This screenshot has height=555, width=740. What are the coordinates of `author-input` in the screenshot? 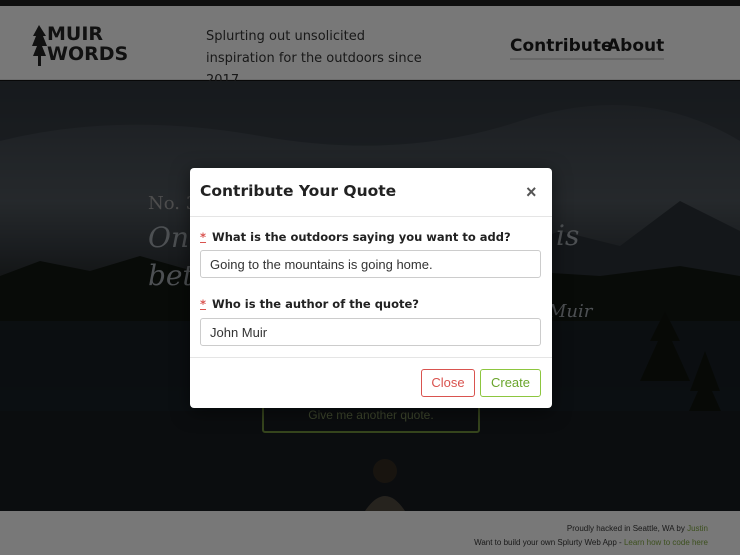 It's located at (370, 332).